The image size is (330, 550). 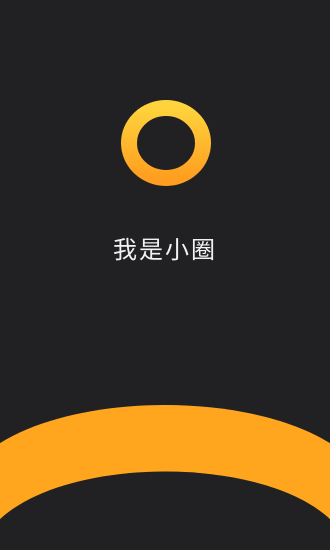 What do you see at coordinates (165, 250) in the screenshot?
I see `app-tagline: 我是小圈` at bounding box center [165, 250].